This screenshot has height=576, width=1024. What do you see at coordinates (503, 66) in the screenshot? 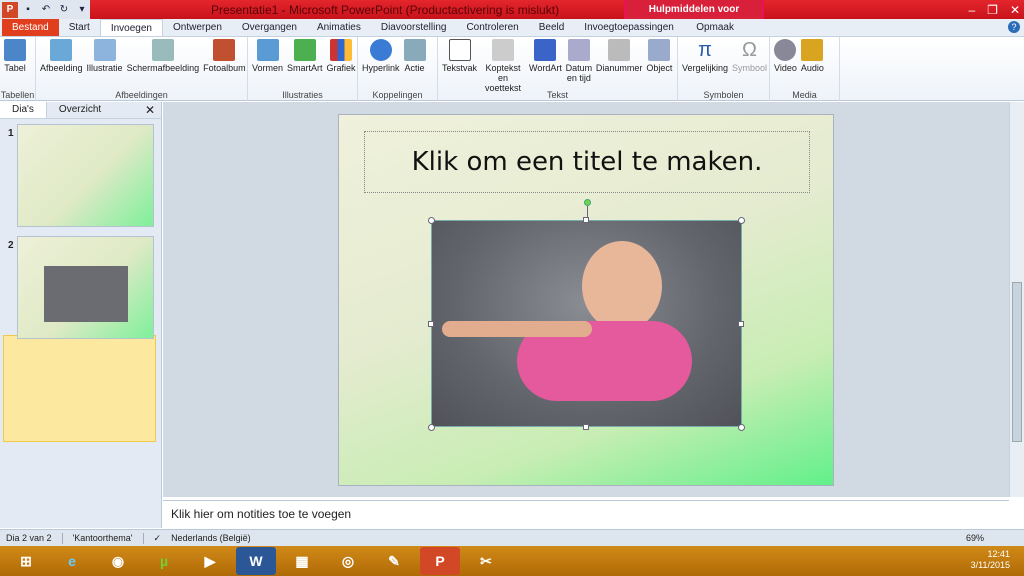
I see `koptekst-button: Koptekst en voettekst` at bounding box center [503, 66].